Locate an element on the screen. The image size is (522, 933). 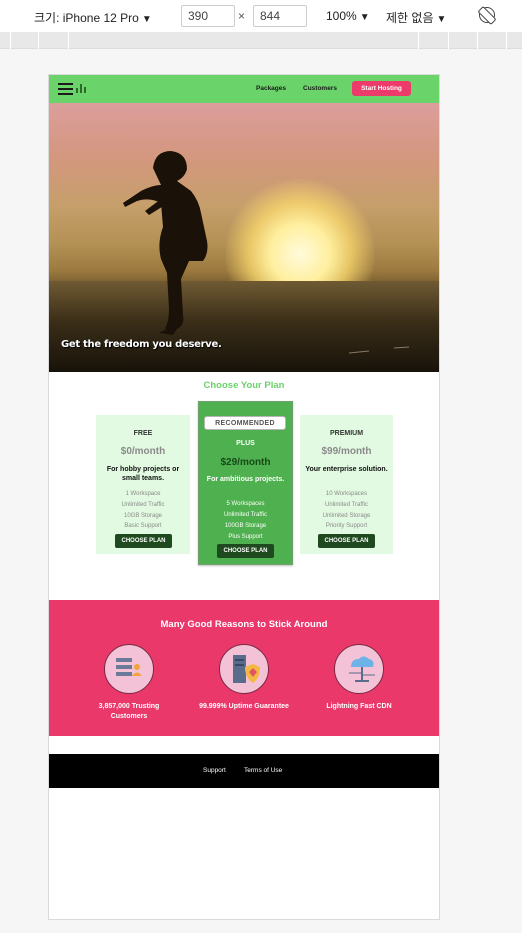
reason-label: 99.999% Uptime Guarantee is located at coordinates (244, 706).